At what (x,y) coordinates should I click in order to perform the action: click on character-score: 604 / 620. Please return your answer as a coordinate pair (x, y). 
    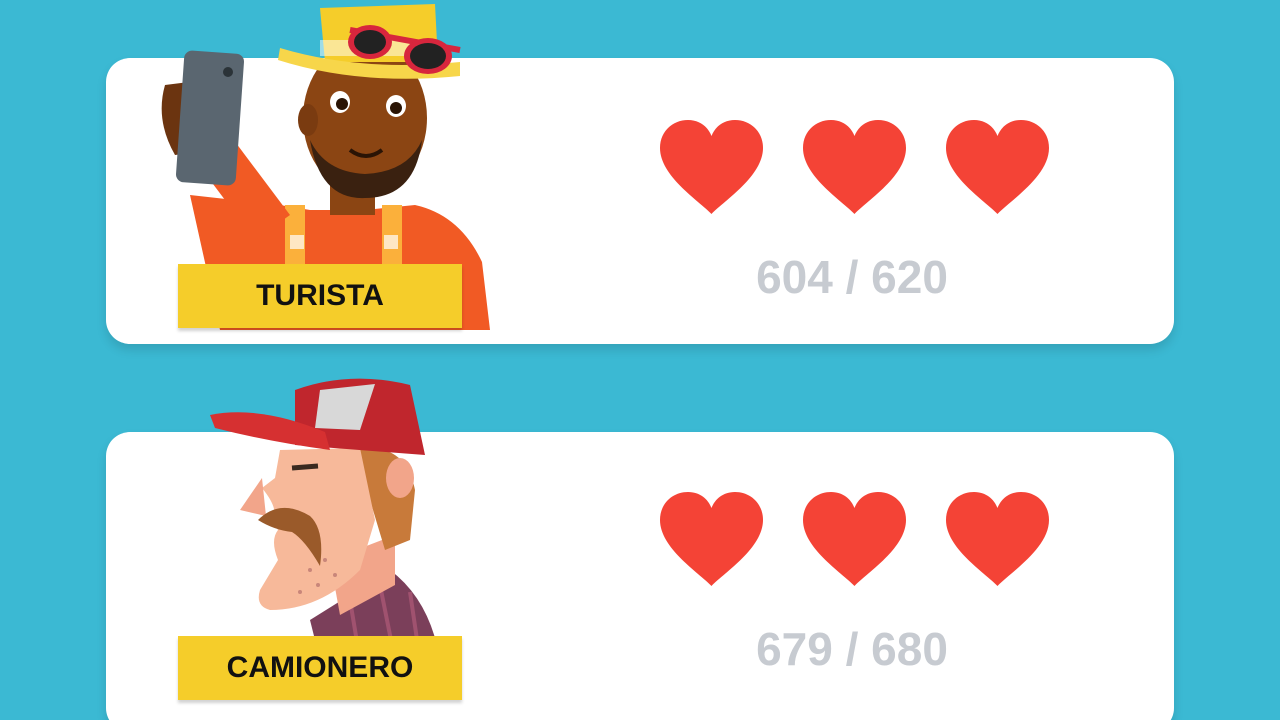
    Looking at the image, I should click on (852, 277).